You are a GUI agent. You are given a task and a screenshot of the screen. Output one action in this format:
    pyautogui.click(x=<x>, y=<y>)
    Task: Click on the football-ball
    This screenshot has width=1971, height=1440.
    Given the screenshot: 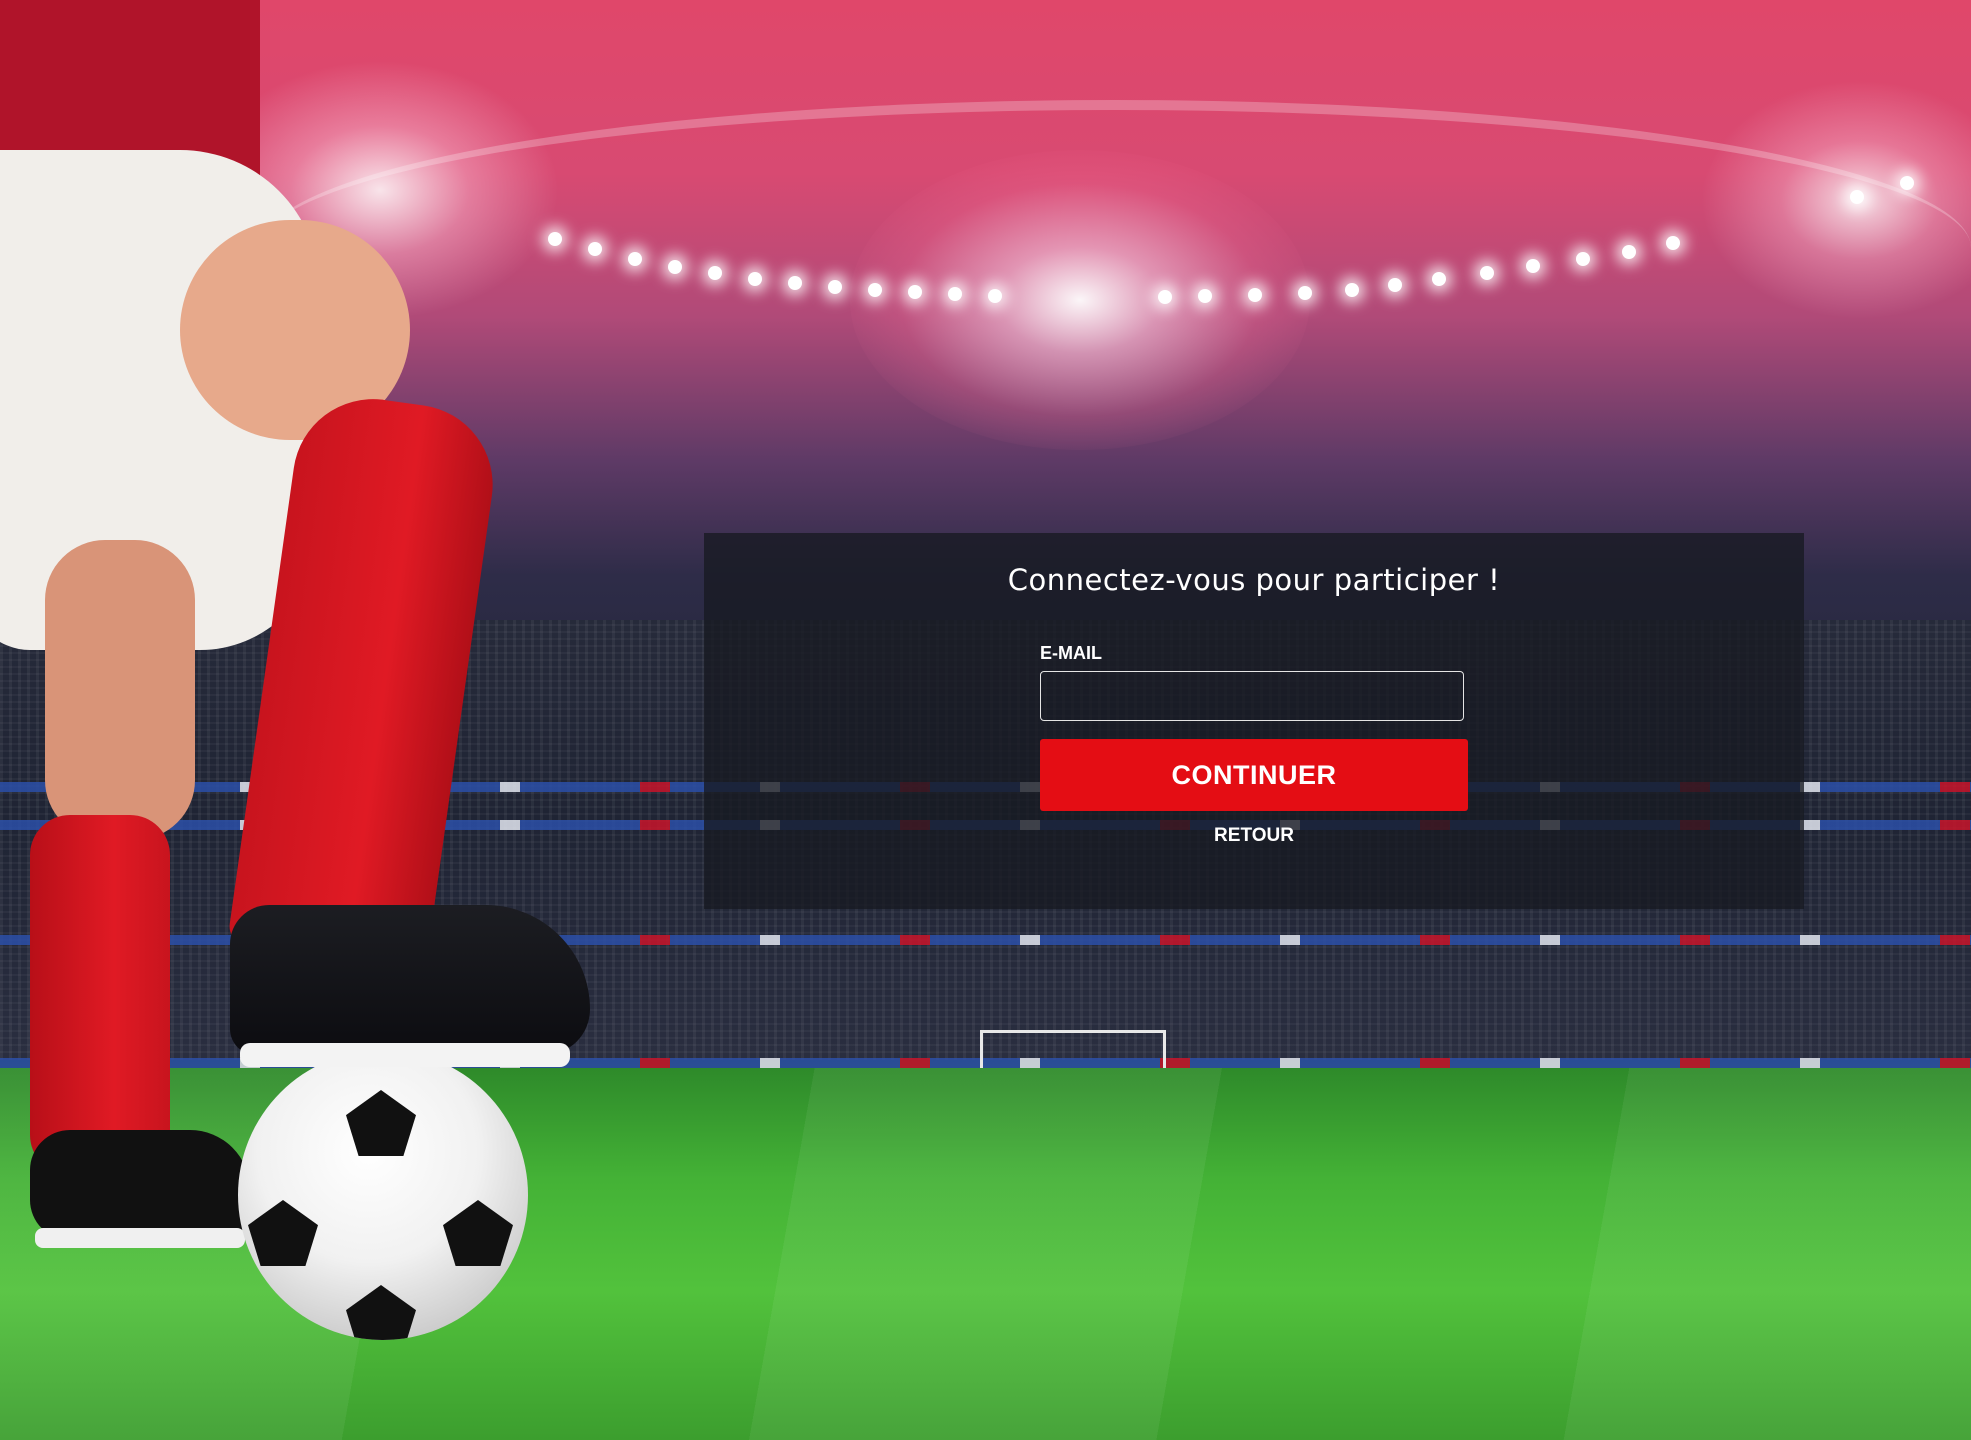 What is the action you would take?
    pyautogui.click(x=383, y=1195)
    